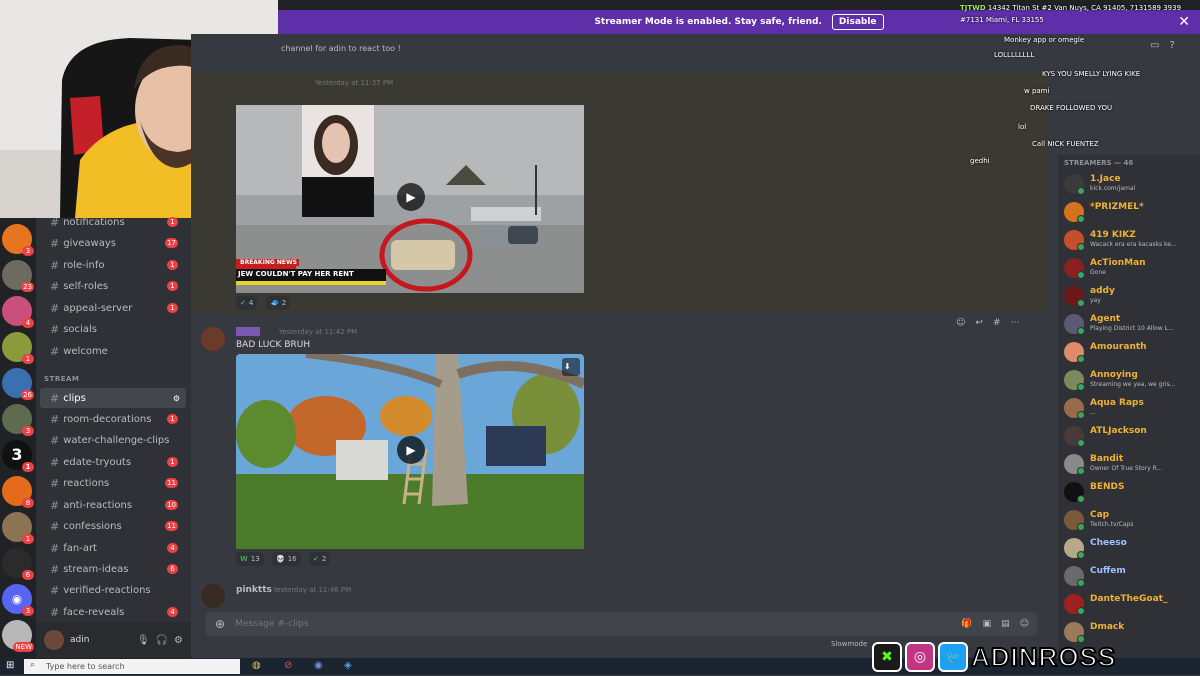  Describe the element at coordinates (288, 665) in the screenshot. I see `app-icon: ⊘` at that location.